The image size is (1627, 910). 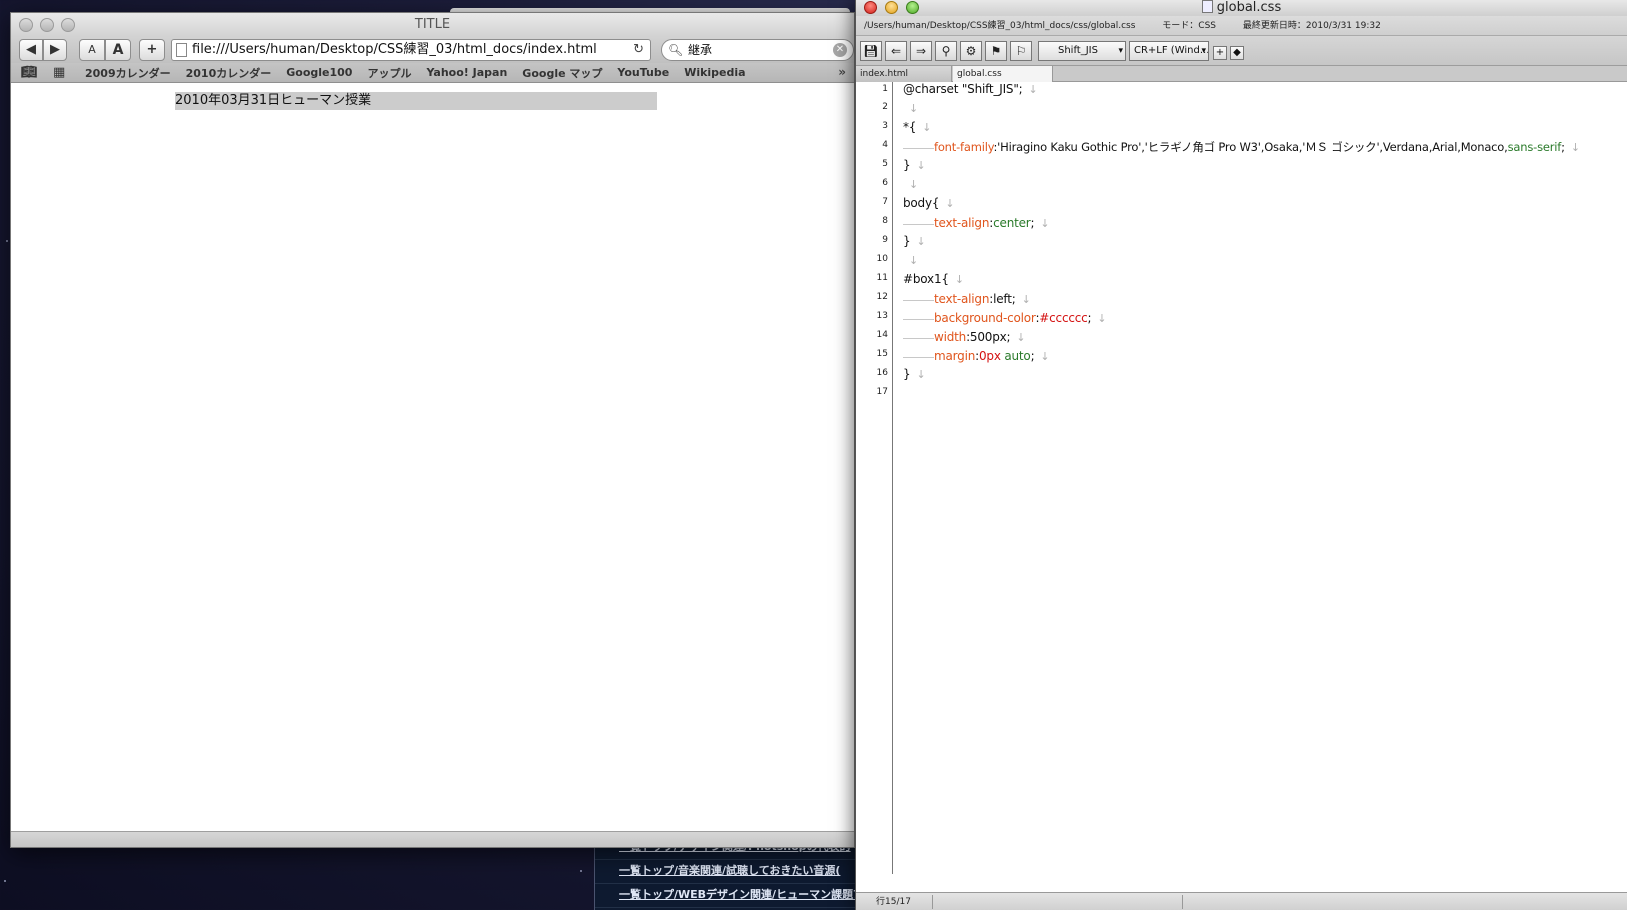 What do you see at coordinates (1241, 901) in the screenshot?
I see `editor-statusbar: 行15/17` at bounding box center [1241, 901].